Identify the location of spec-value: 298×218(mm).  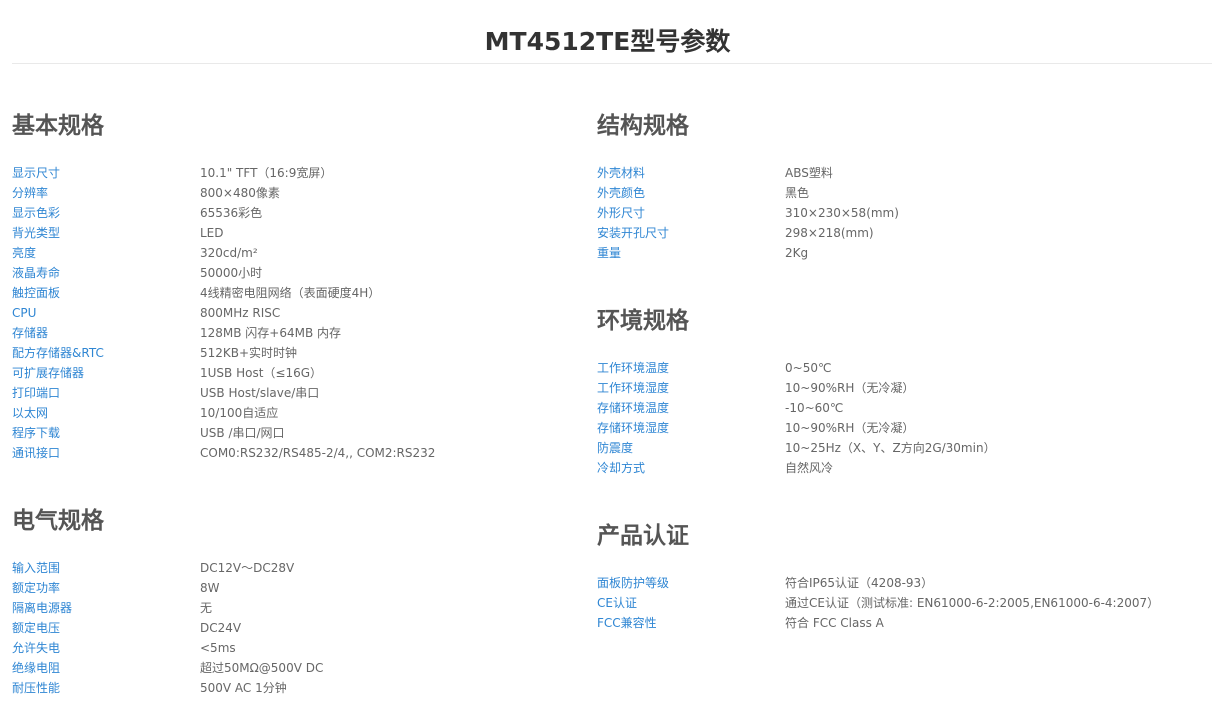
(829, 233).